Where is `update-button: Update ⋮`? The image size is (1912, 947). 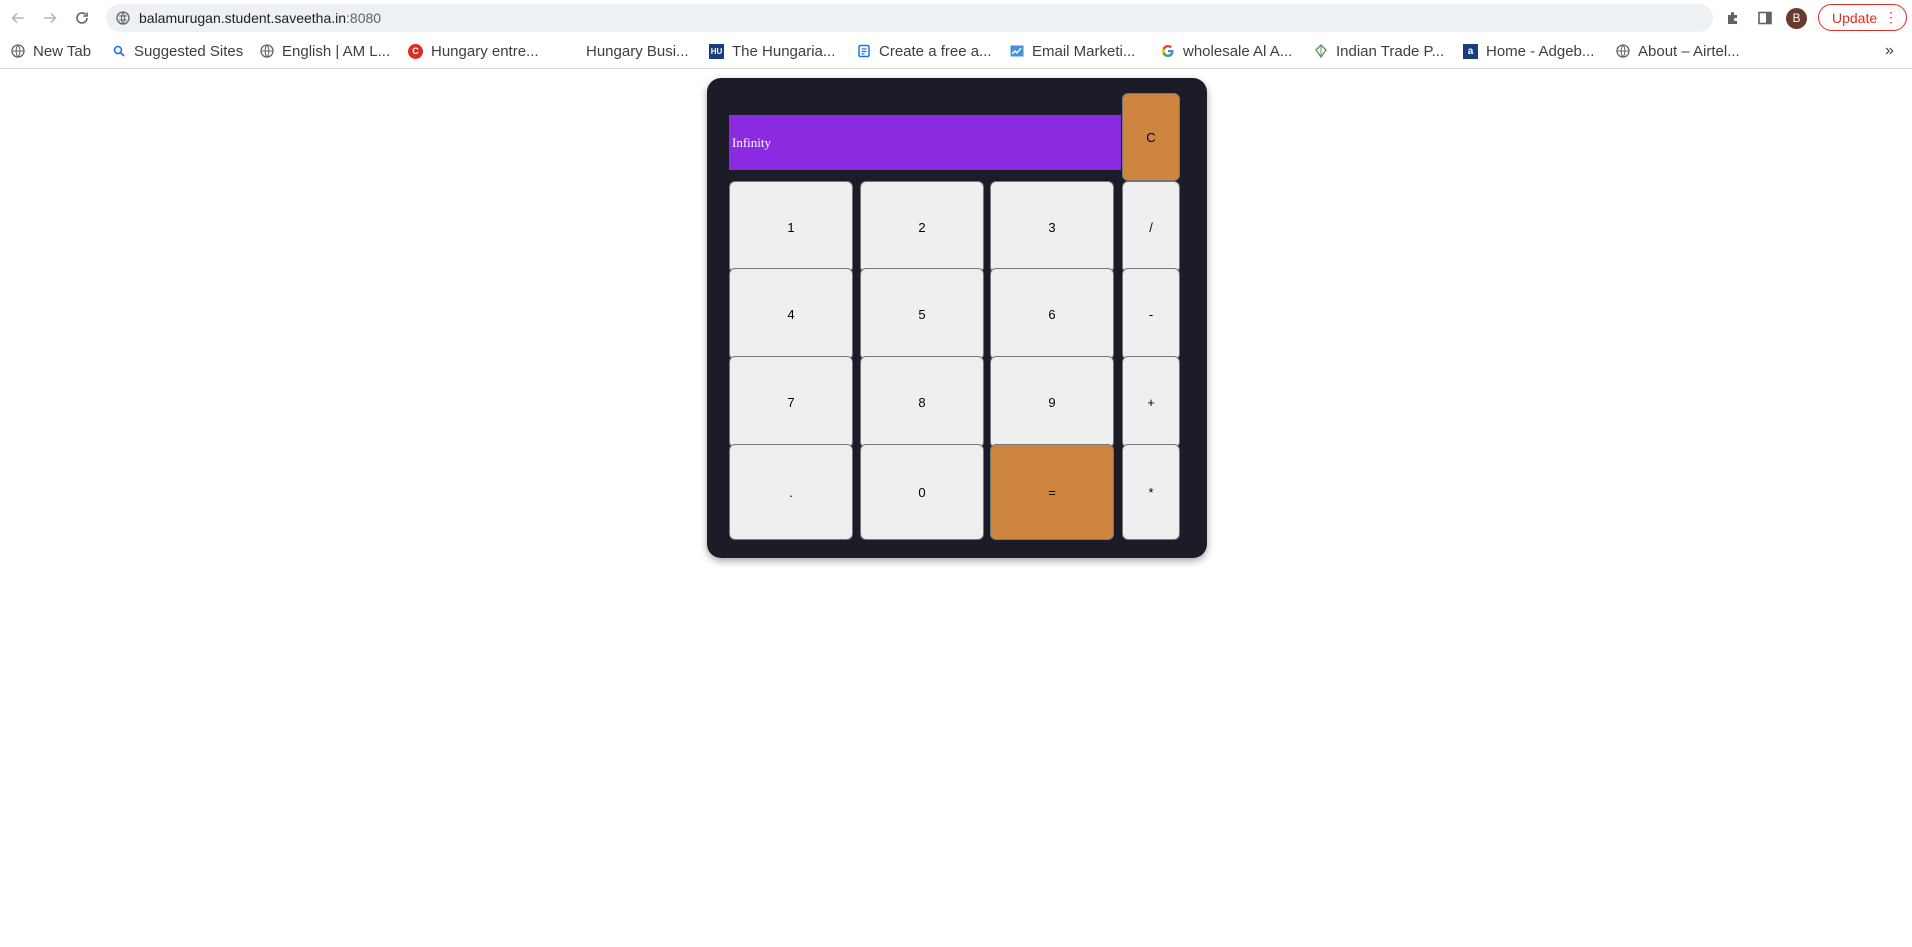
update-button: Update ⋮ is located at coordinates (1862, 17).